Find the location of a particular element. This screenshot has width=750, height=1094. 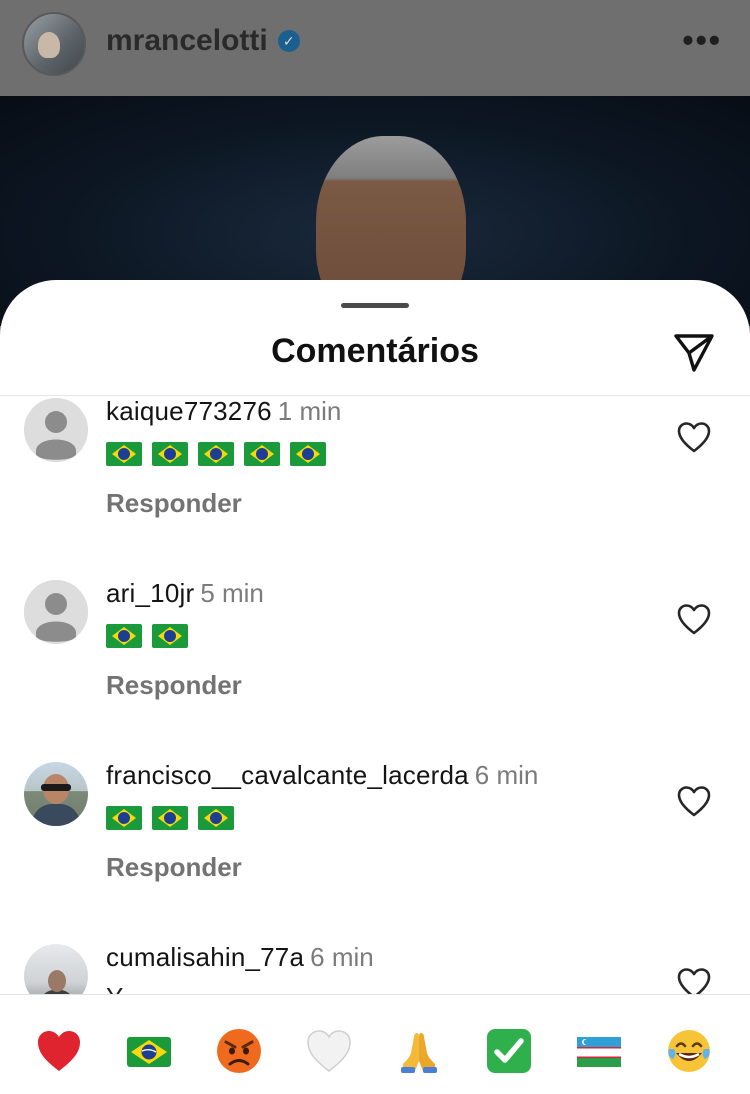

post-header: mrancelotti ✓ ••• is located at coordinates (375, 48).